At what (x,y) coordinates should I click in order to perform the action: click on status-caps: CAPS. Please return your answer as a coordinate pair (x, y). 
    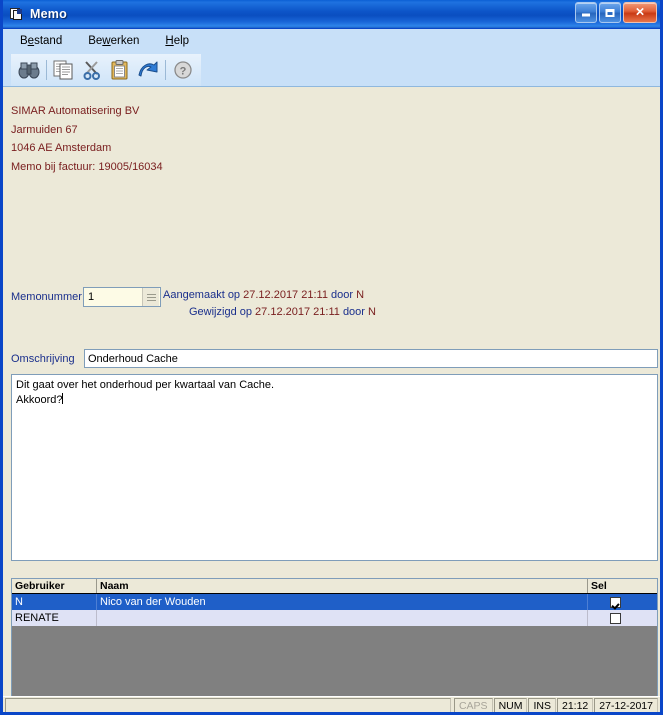
    Looking at the image, I should click on (473, 704).